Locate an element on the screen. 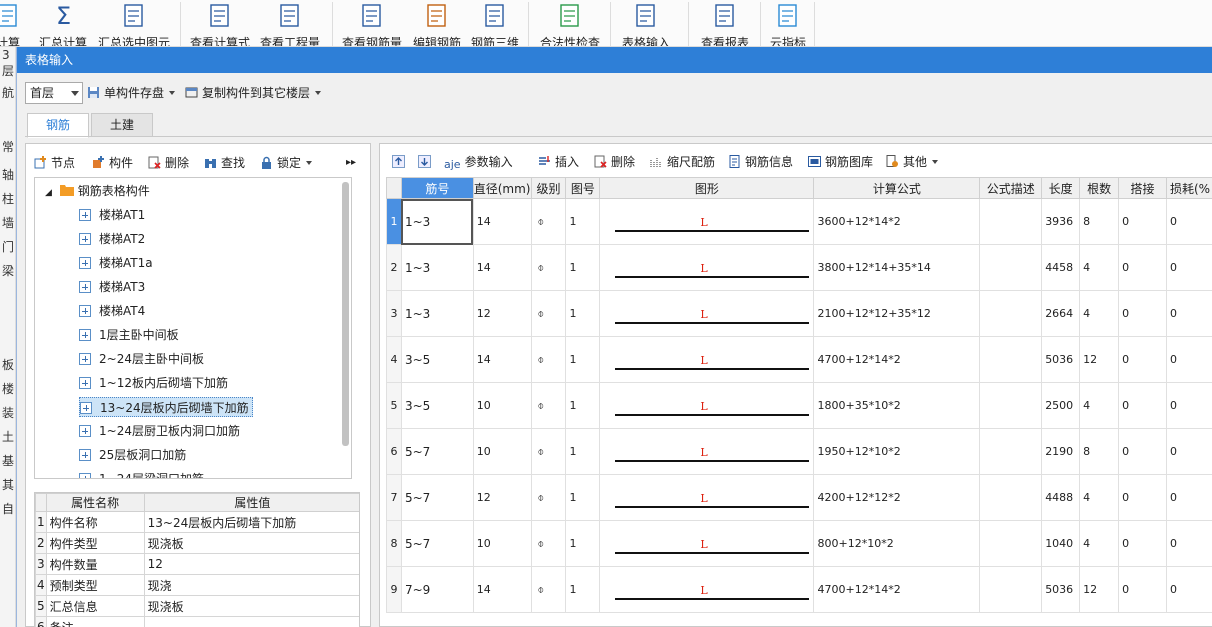 This screenshot has height=627, width=1212. ribbon-button-2: 汇总选中图元 is located at coordinates (134, 23).